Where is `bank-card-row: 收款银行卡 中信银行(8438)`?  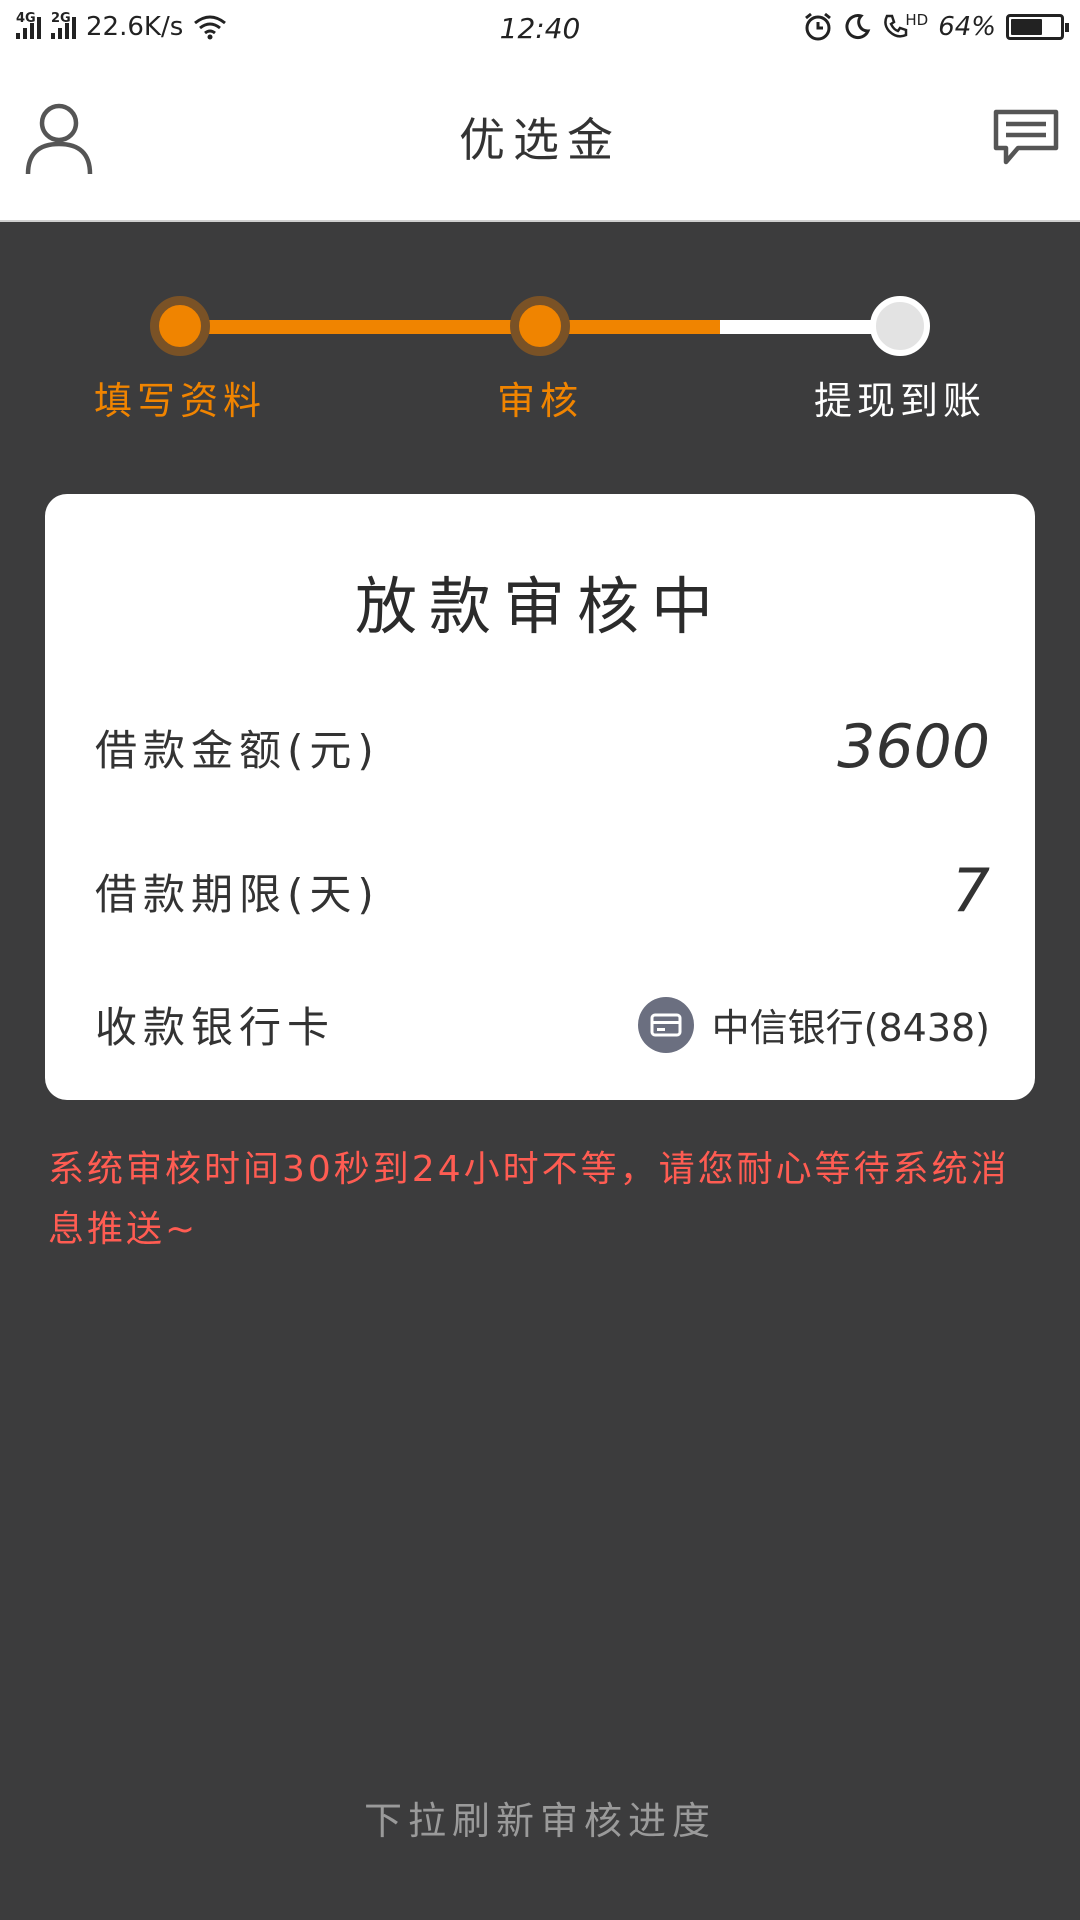 bank-card-row: 收款银行卡 中信银行(8438) is located at coordinates (542, 1024).